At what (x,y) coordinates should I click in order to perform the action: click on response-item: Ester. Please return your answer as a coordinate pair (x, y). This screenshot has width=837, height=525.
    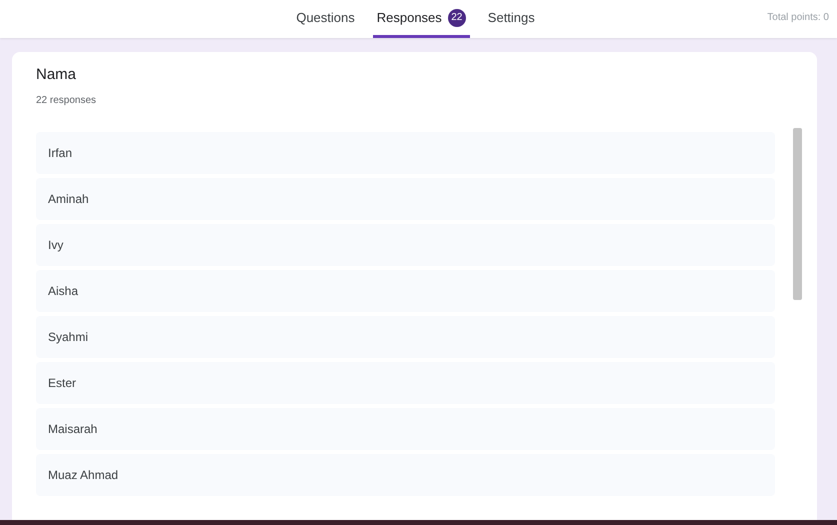
    Looking at the image, I should click on (405, 383).